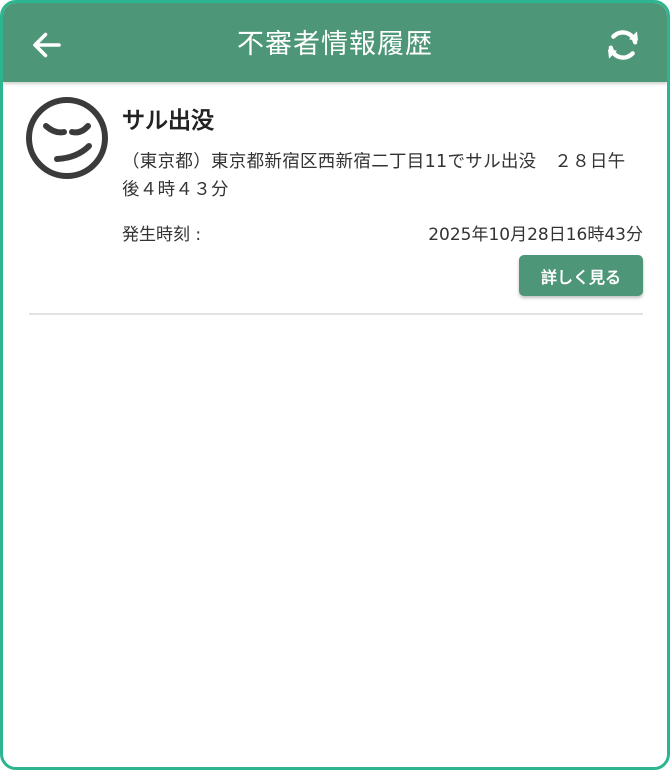  What do you see at coordinates (168, 121) in the screenshot?
I see `item-title: サル出没` at bounding box center [168, 121].